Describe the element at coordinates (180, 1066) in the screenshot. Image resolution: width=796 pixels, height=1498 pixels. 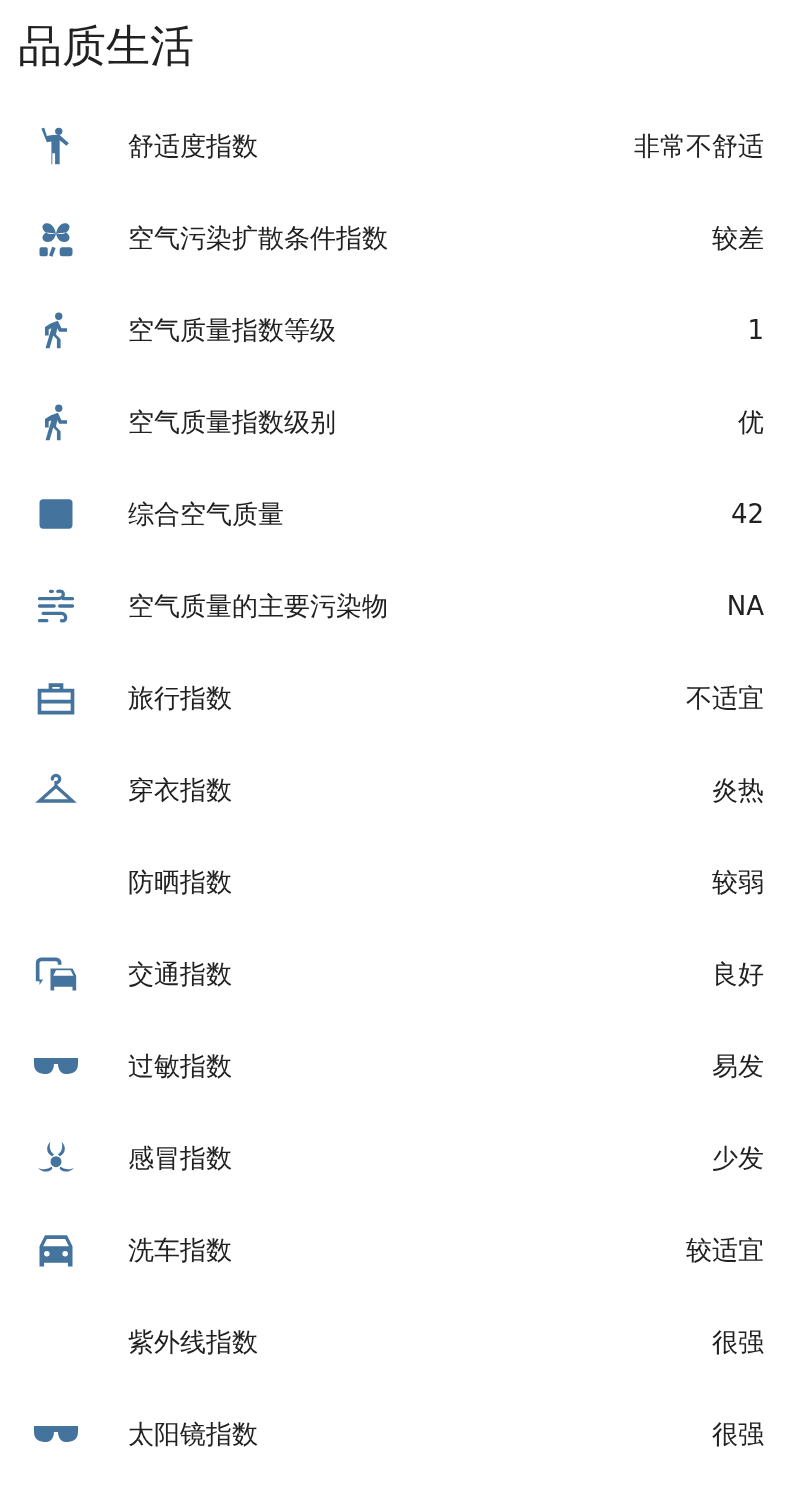
I see `row-label: 过敏指数` at that location.